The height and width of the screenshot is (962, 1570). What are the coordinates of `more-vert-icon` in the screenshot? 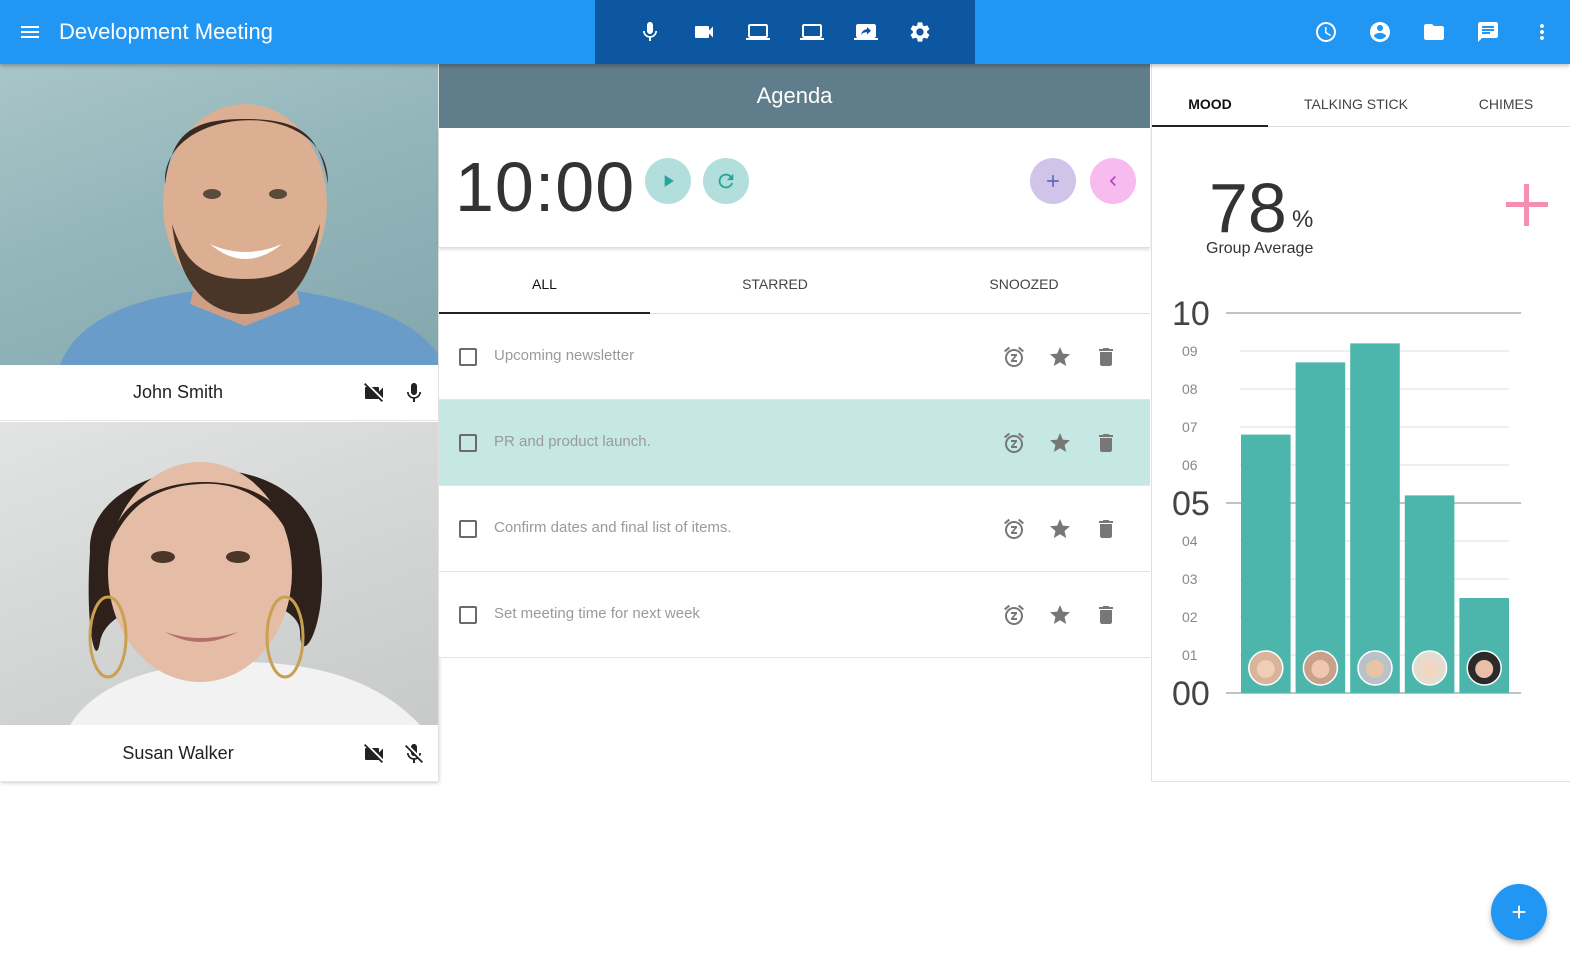 It's located at (1542, 32).